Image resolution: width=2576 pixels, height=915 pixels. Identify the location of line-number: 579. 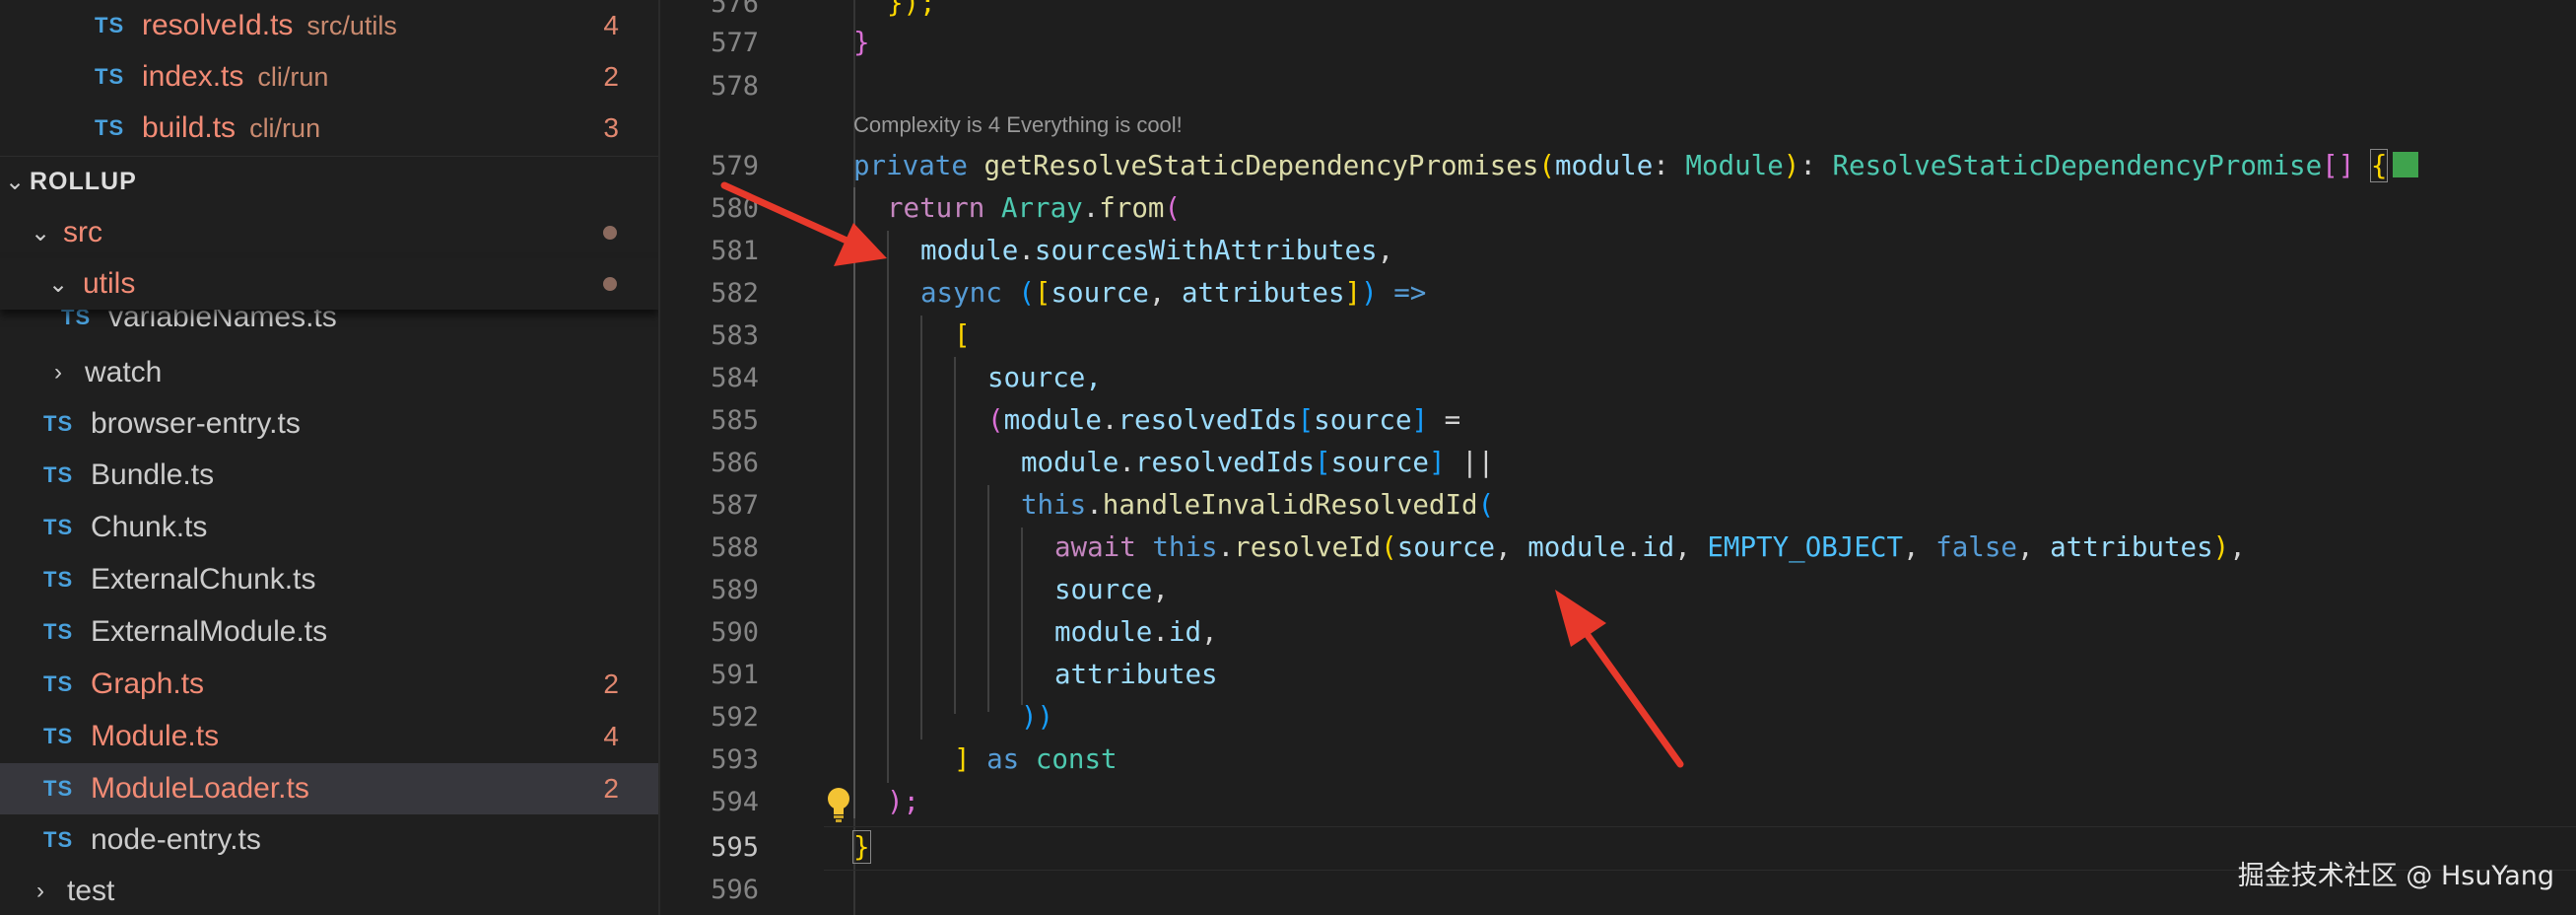
(735, 166).